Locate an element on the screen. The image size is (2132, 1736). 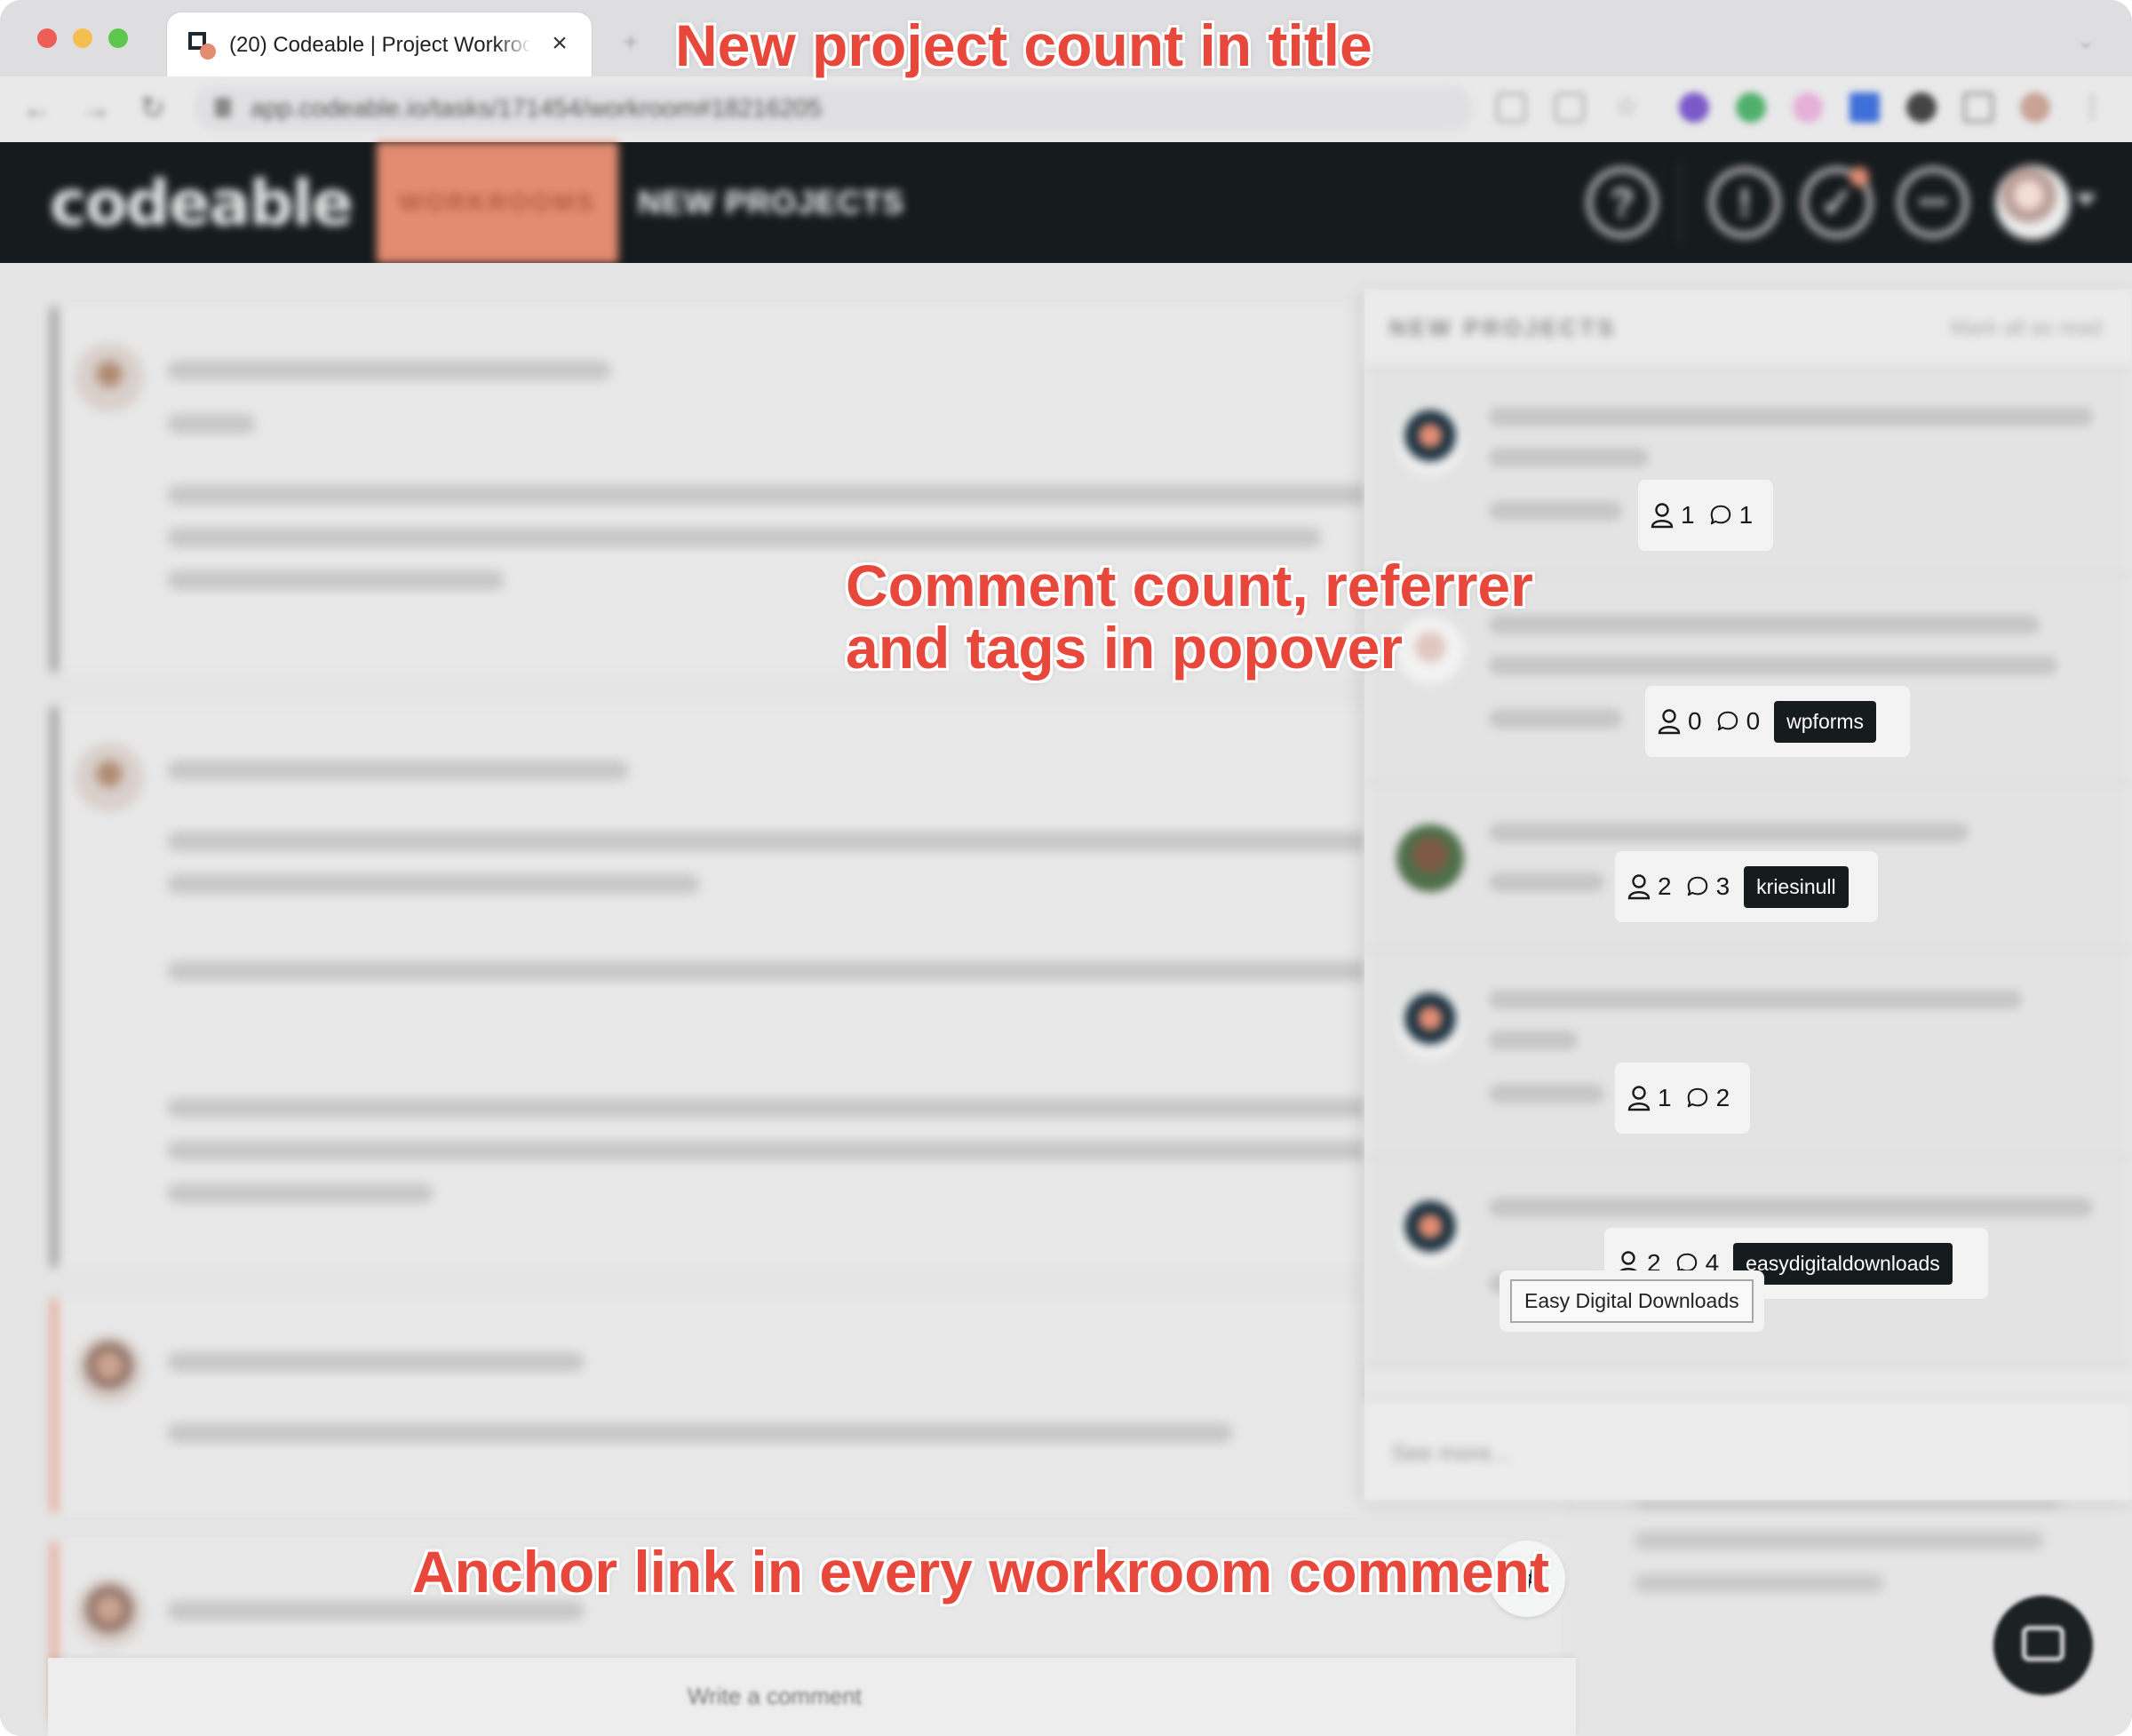
referrer-count: 2 is located at coordinates (1649, 886).